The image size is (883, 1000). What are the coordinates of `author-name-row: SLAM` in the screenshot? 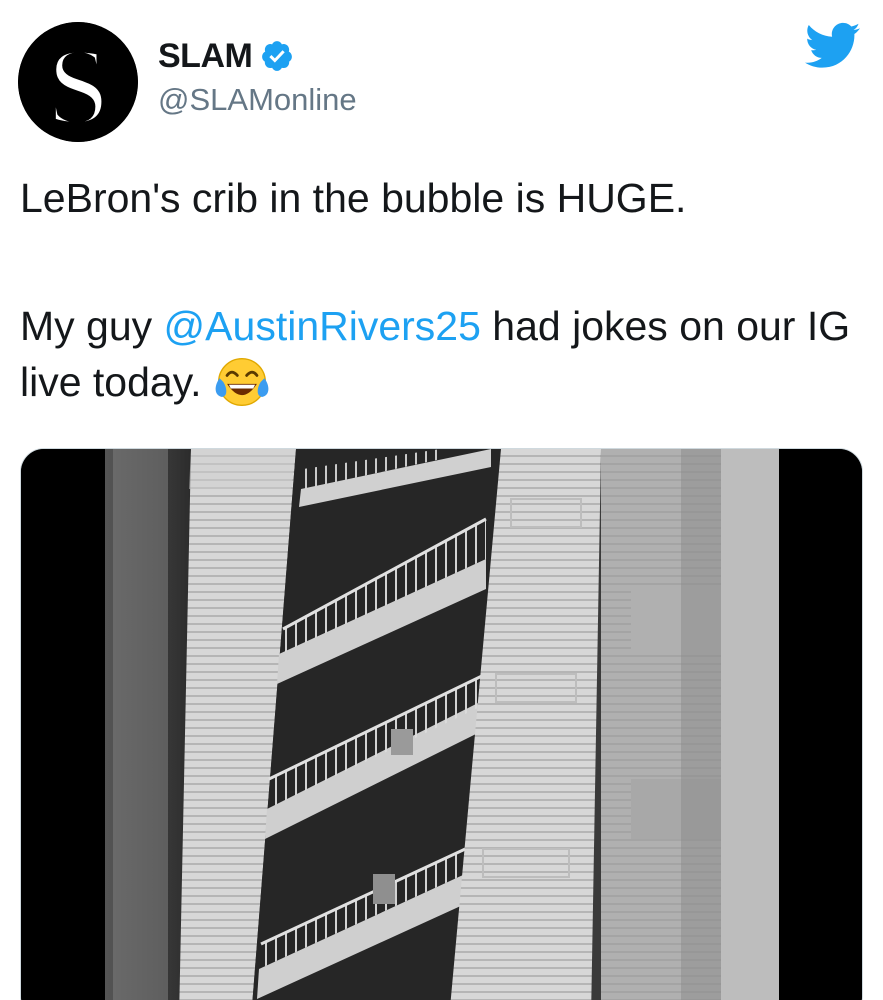 It's located at (226, 56).